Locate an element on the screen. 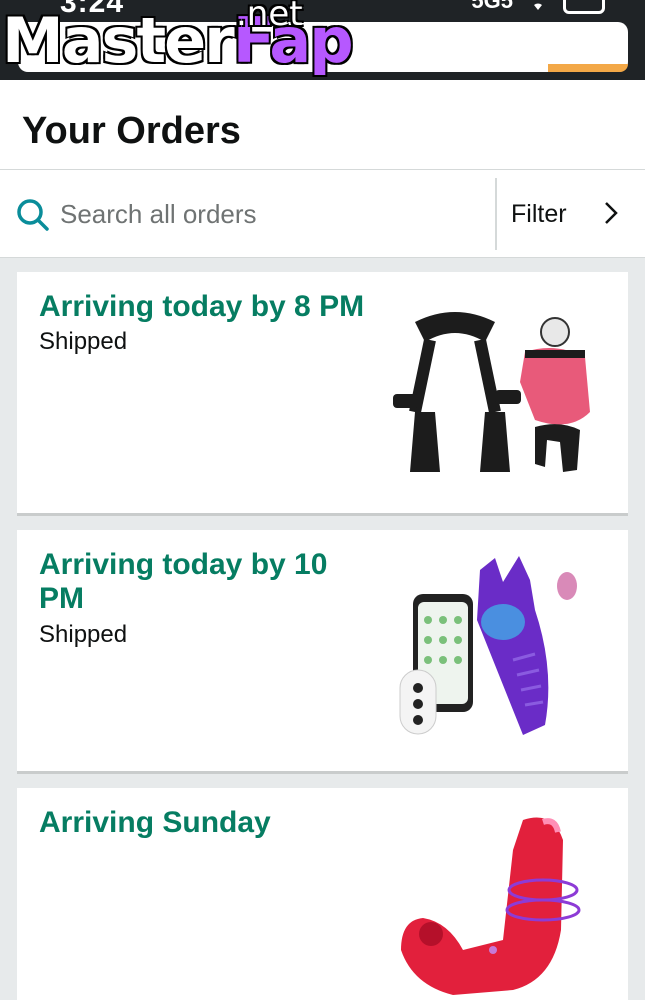  battery-icon is located at coordinates (584, 7).